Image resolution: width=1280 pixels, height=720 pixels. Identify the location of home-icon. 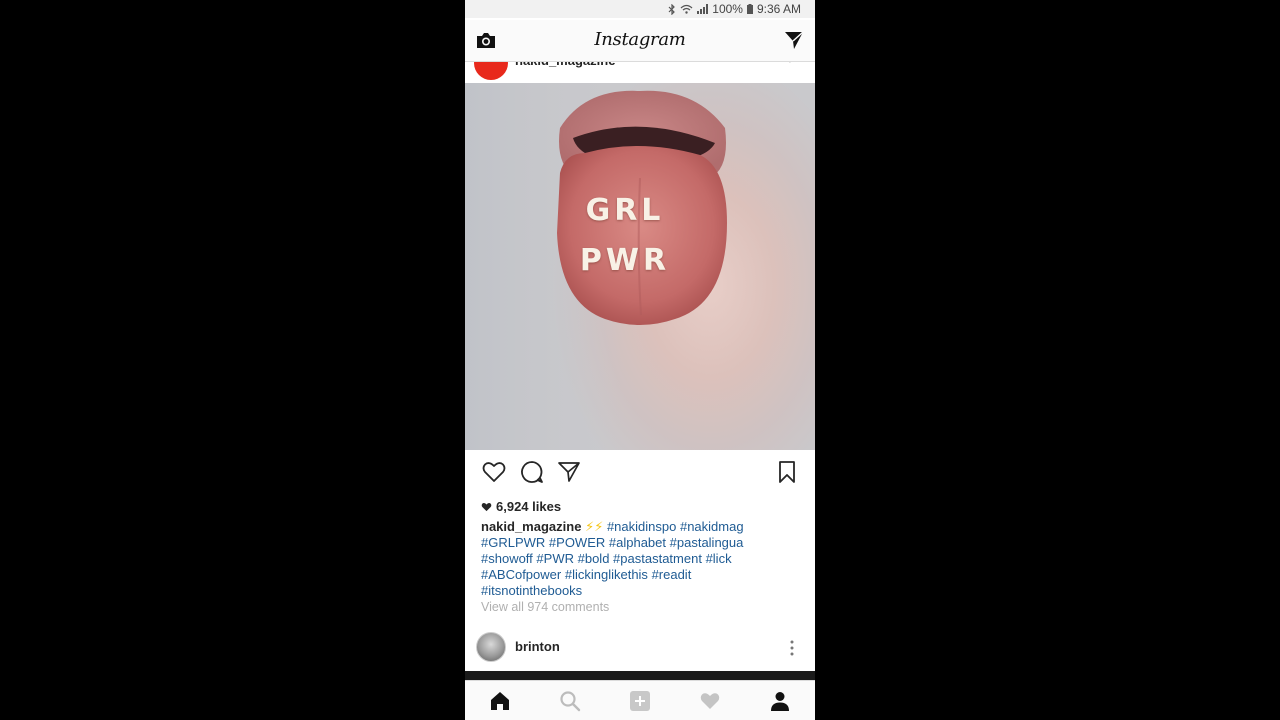
(500, 701).